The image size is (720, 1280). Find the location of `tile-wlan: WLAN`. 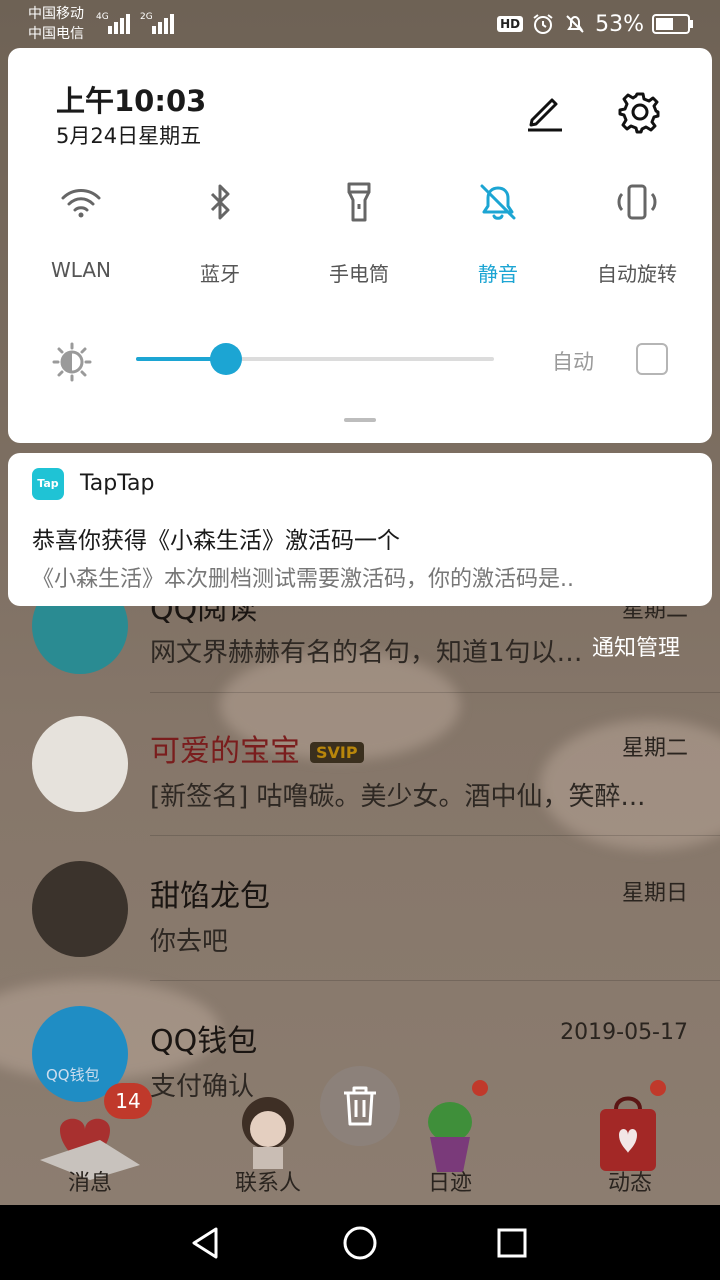

tile-wlan: WLAN is located at coordinates (81, 233).